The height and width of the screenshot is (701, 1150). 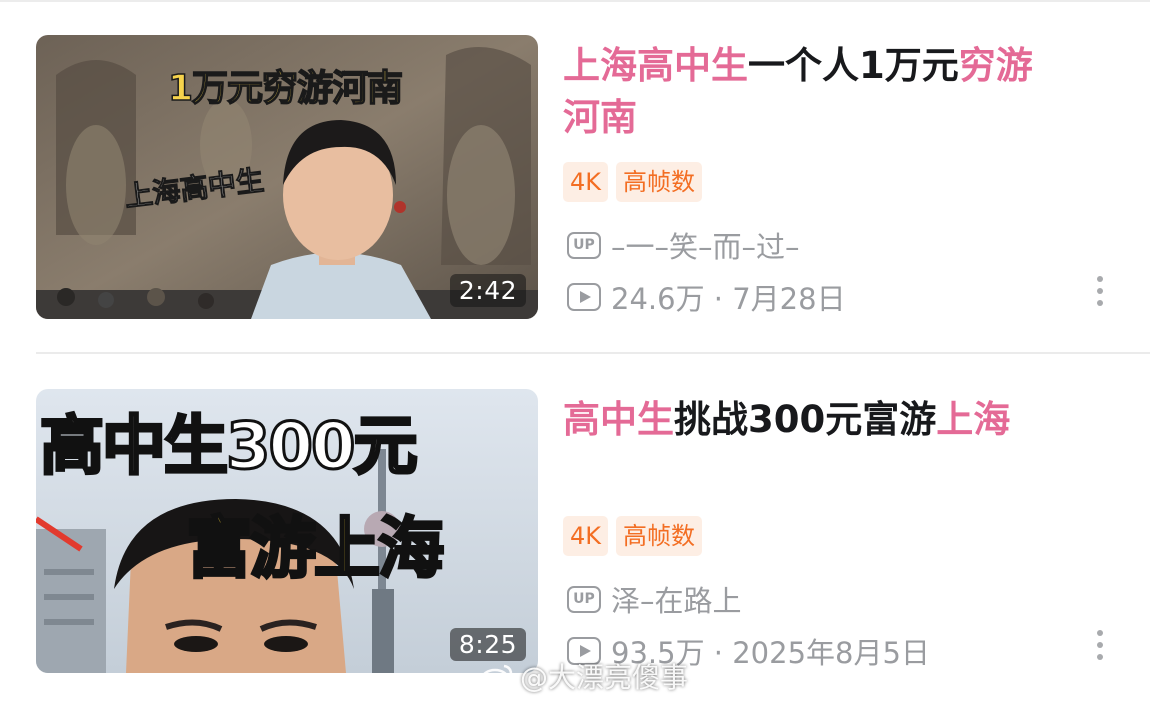 I want to click on title-highlight: 河南, so click(x=600, y=117).